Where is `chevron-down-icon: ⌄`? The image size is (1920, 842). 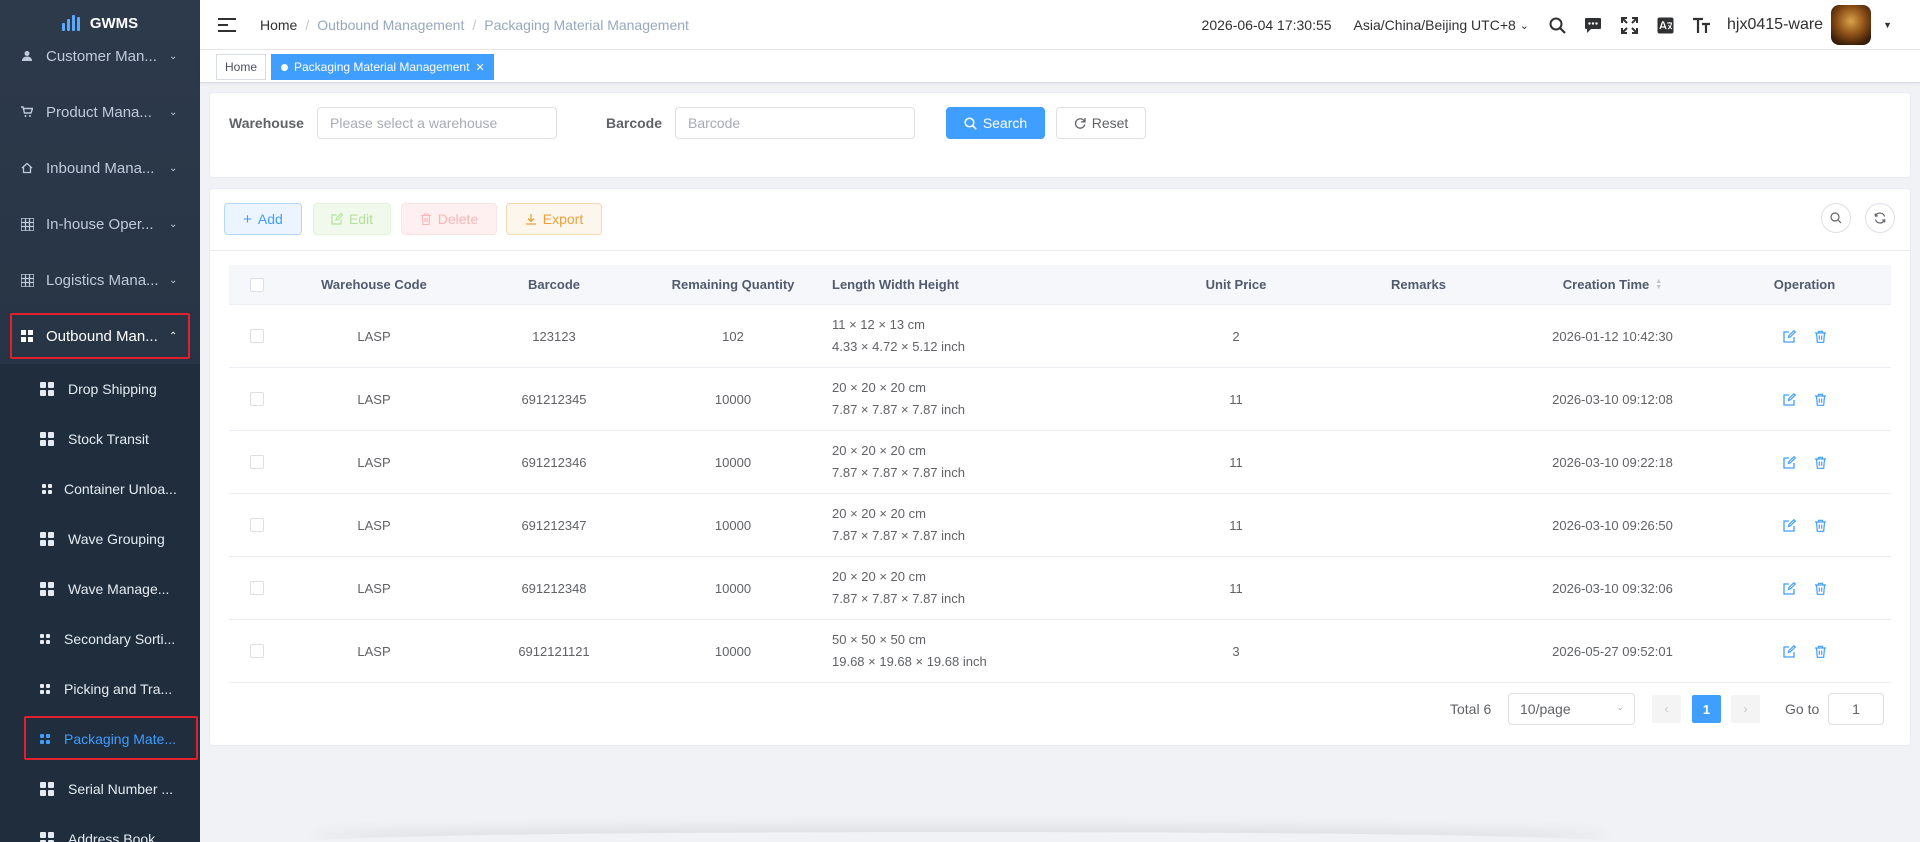 chevron-down-icon: ⌄ is located at coordinates (173, 56).